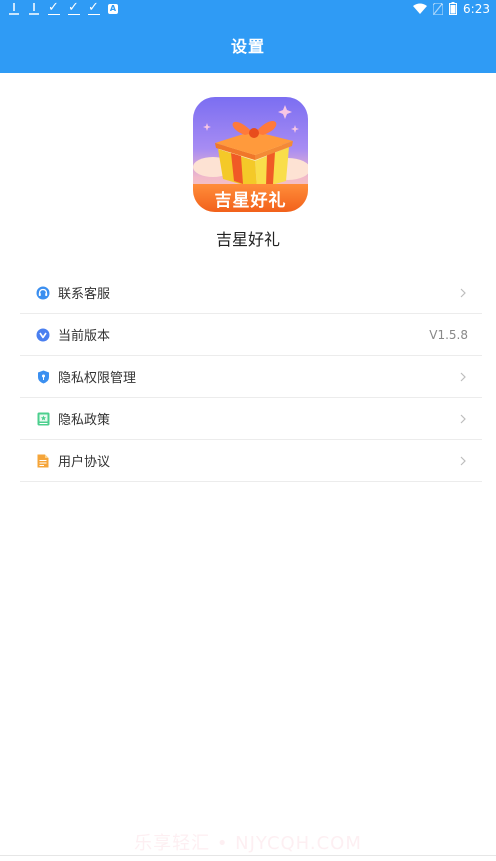 The image size is (496, 861). Describe the element at coordinates (43, 293) in the screenshot. I see `customer-service-icon` at that location.